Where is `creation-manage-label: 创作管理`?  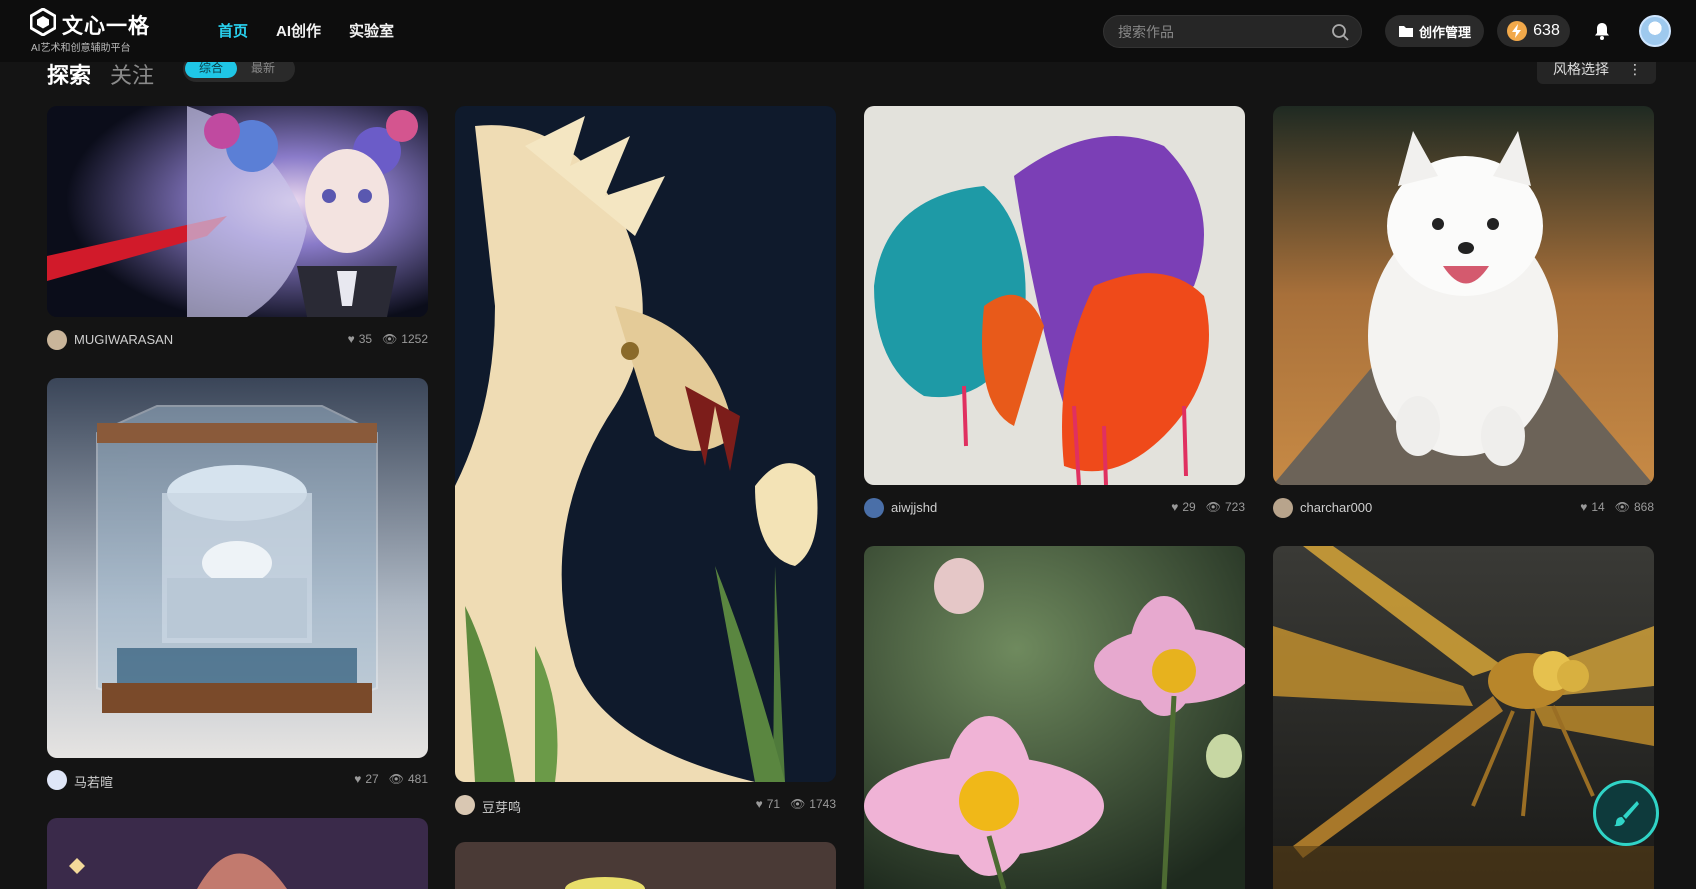
creation-manage-label: 创作管理 is located at coordinates (1444, 32).